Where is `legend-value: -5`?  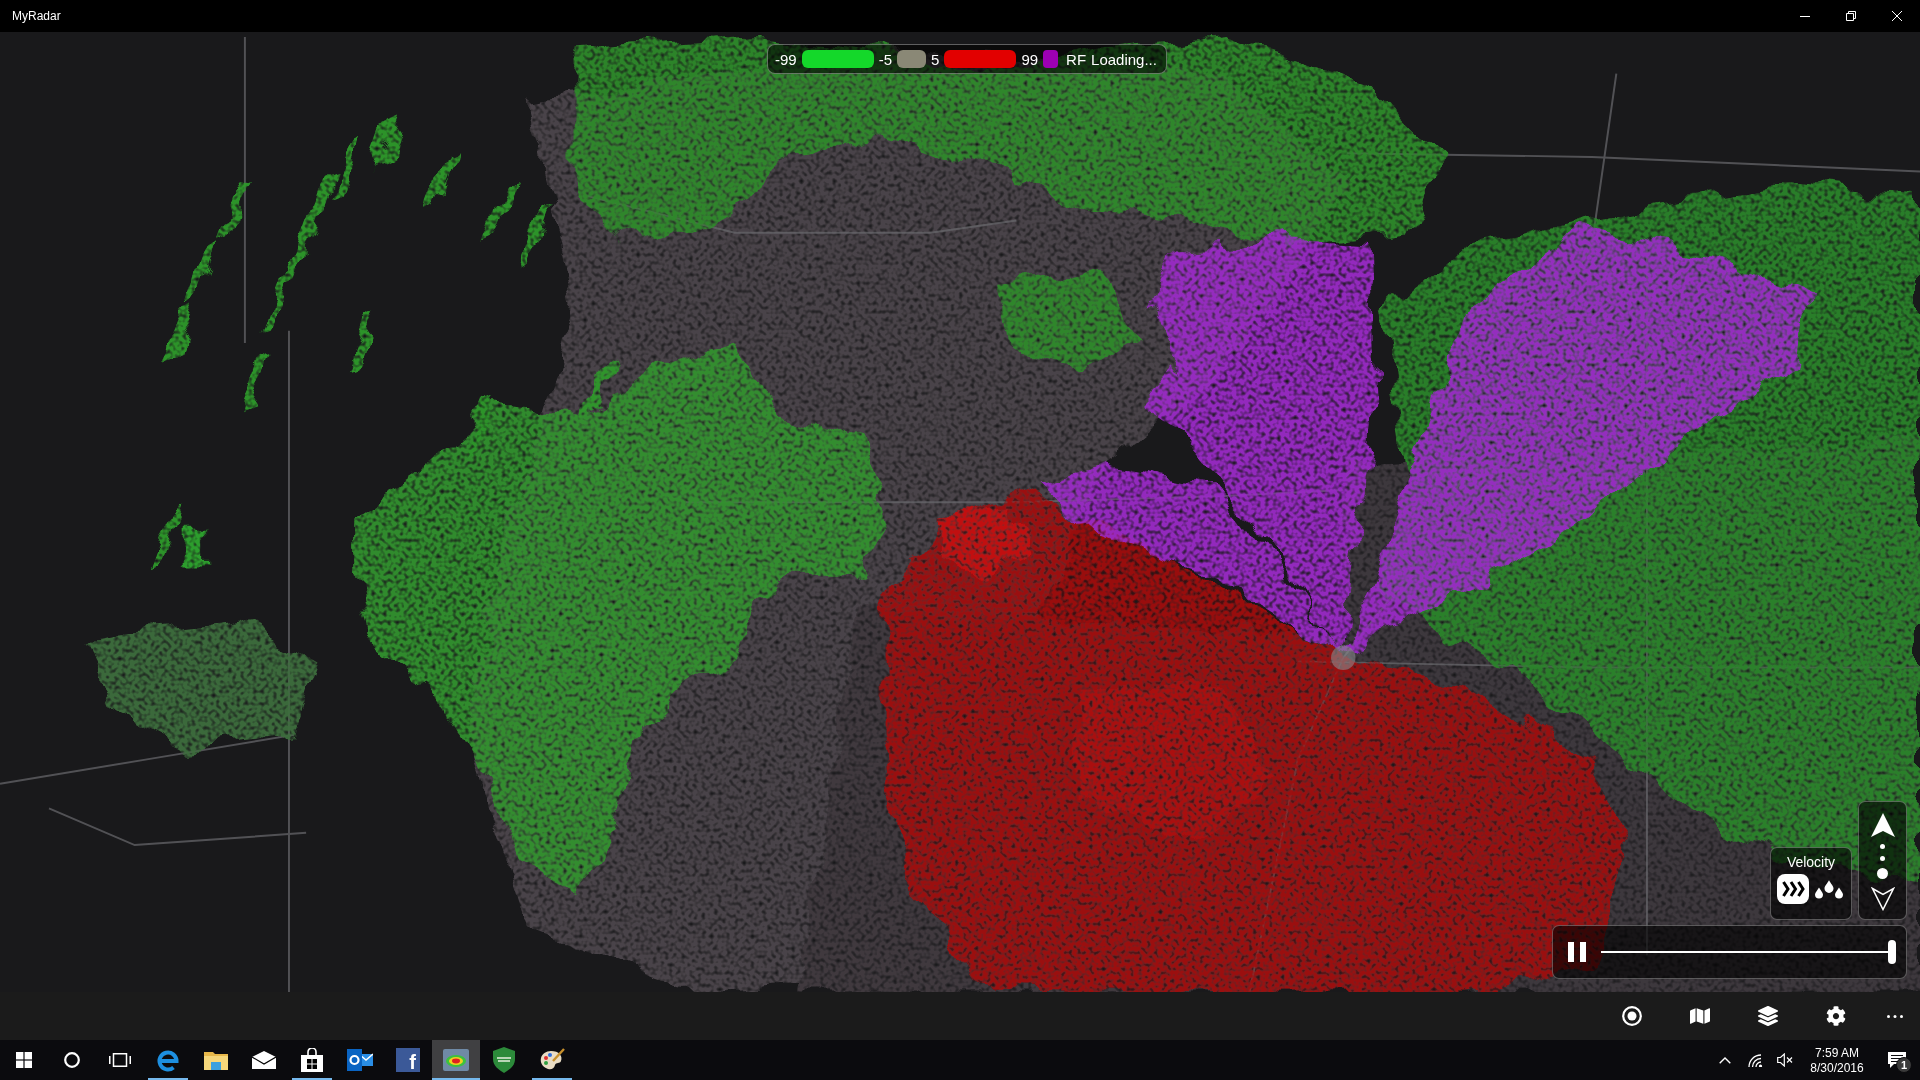
legend-value: -5 is located at coordinates (885, 59).